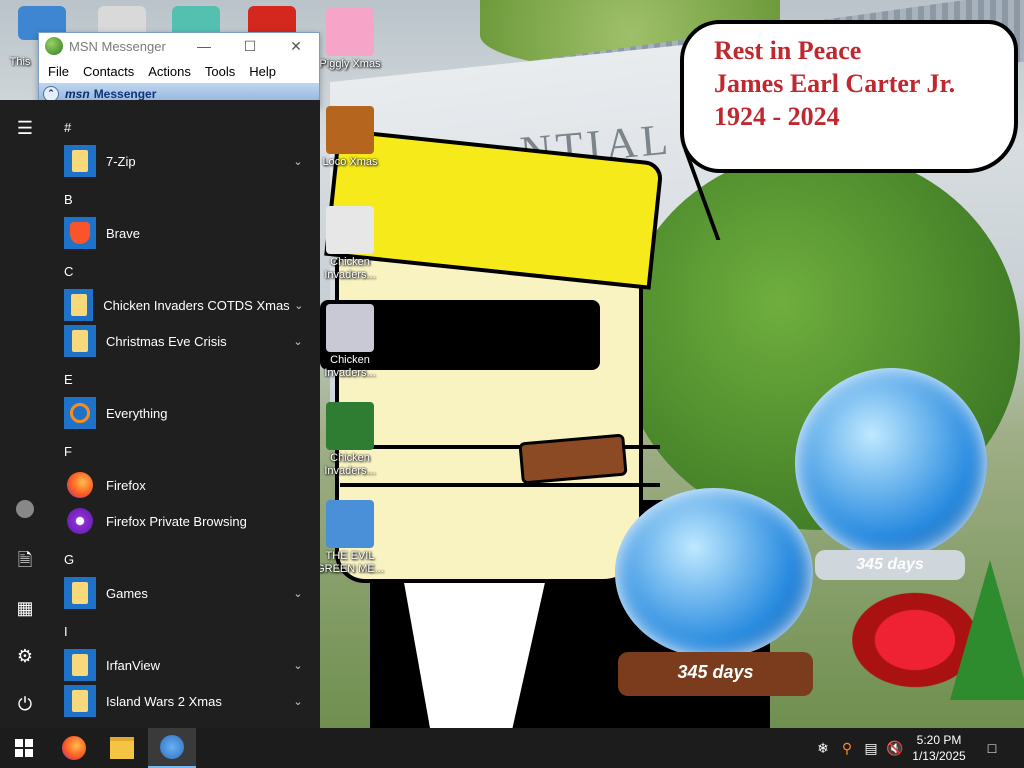  What do you see at coordinates (871, 748) in the screenshot?
I see `network-icon: ▤` at bounding box center [871, 748].